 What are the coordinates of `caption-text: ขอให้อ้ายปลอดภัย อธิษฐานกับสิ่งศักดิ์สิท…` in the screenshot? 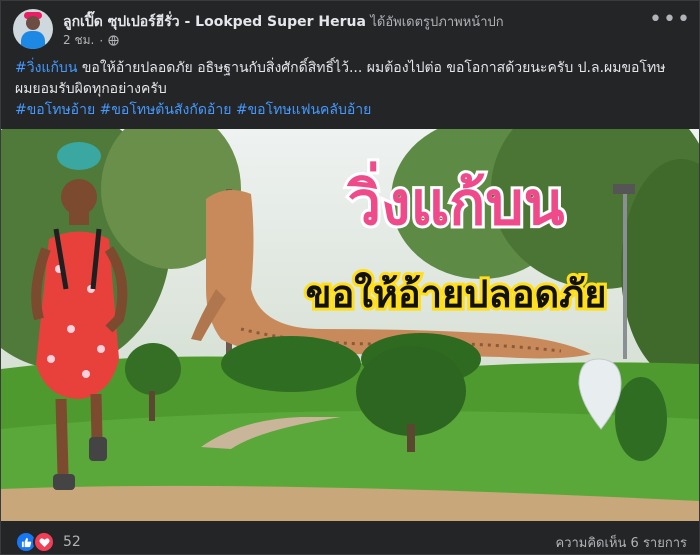 It's located at (340, 78).